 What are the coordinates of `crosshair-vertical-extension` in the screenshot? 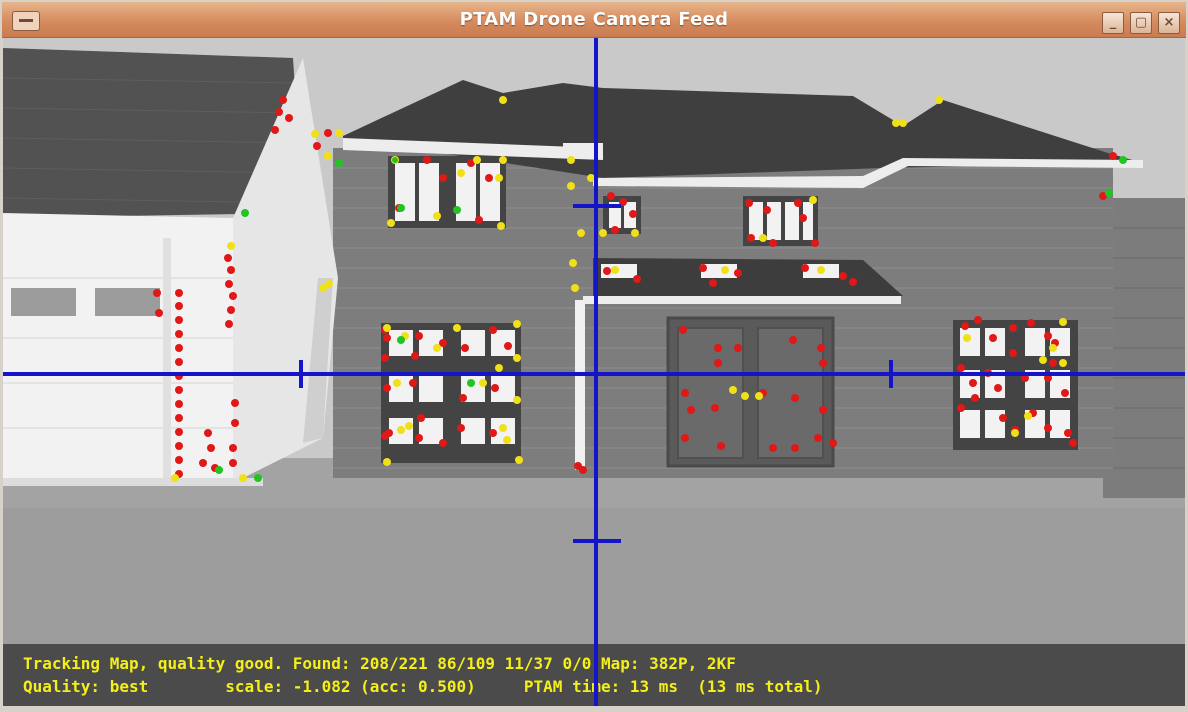 It's located at (596, 675).